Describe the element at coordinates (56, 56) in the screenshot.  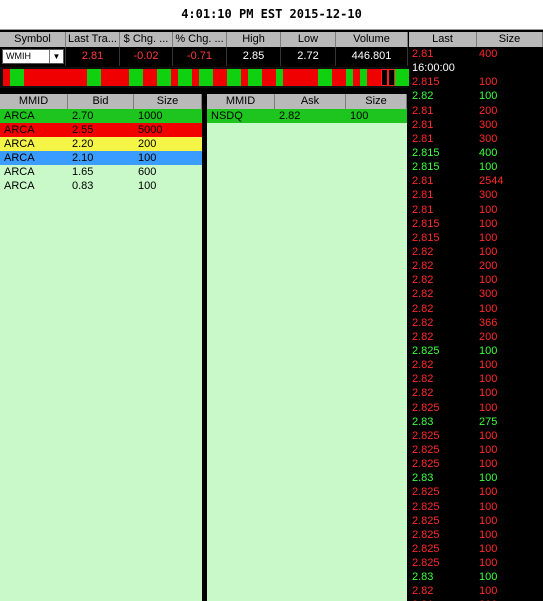
I see `chevron-down-icon: ▼` at that location.